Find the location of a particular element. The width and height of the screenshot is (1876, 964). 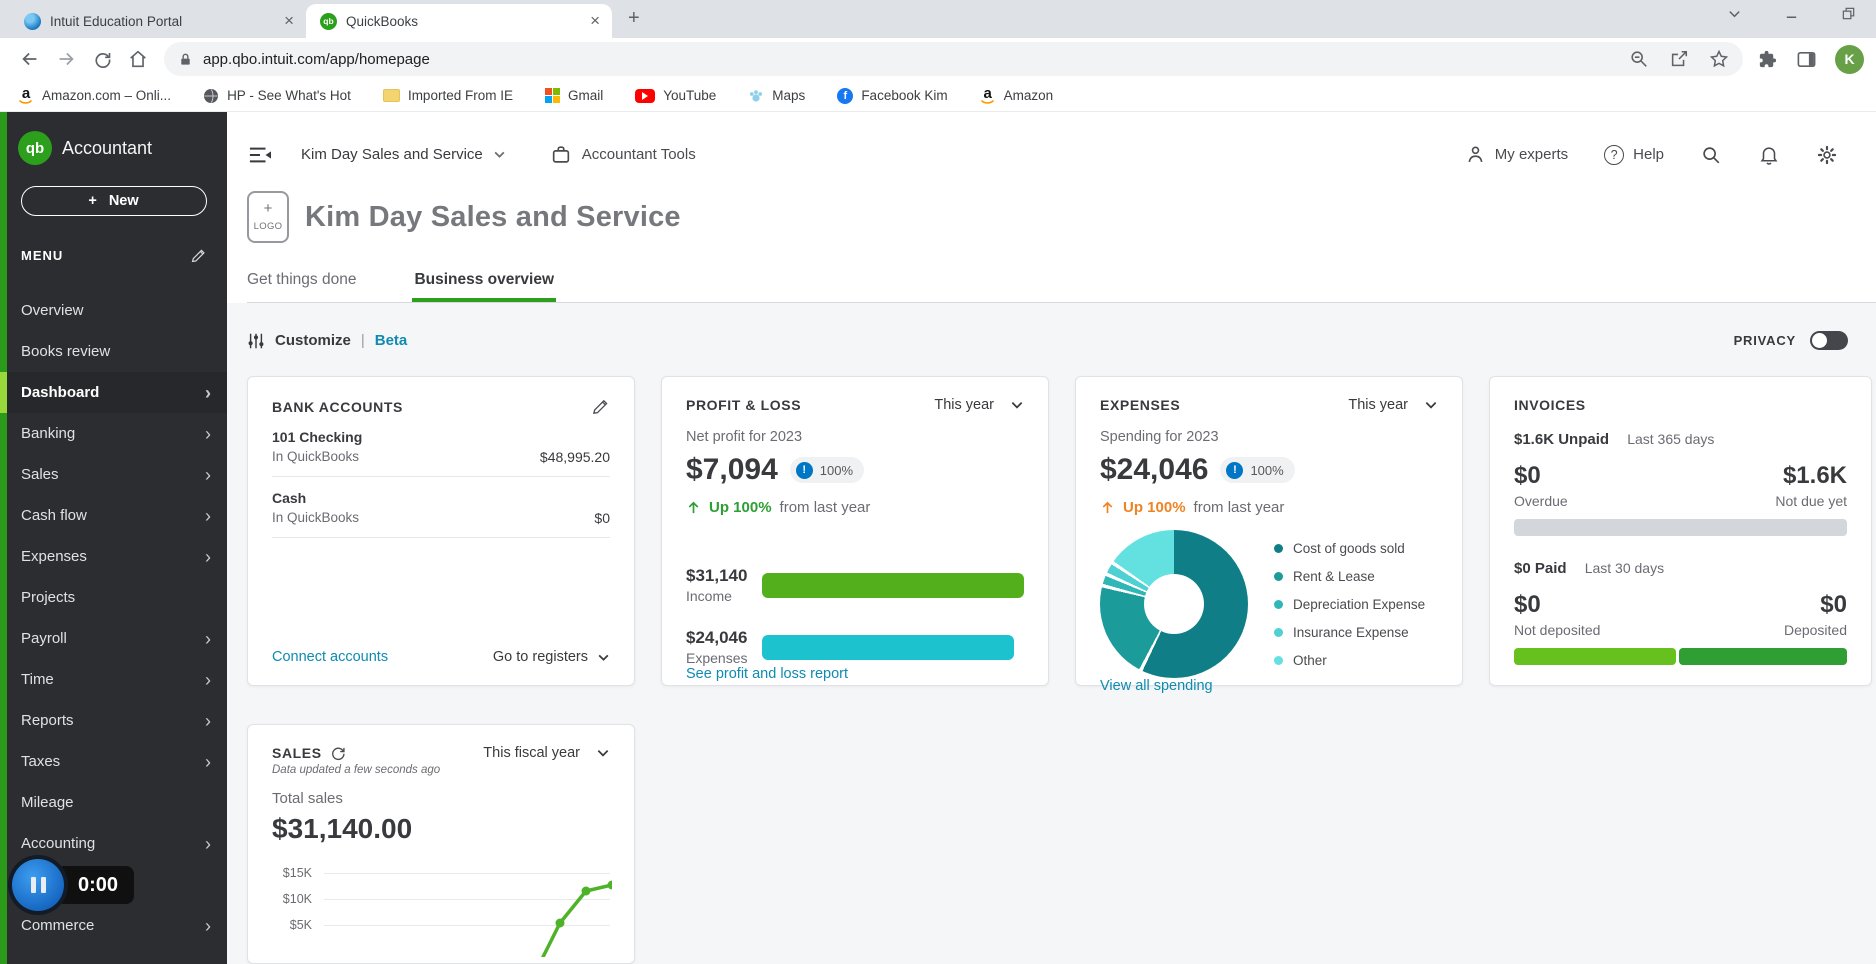

pause-button is located at coordinates (38, 885).